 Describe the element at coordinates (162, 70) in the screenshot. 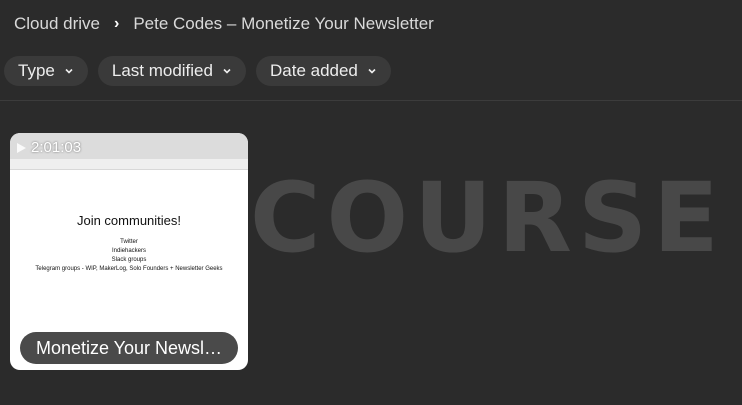

I see `filter-label: Last modified` at that location.